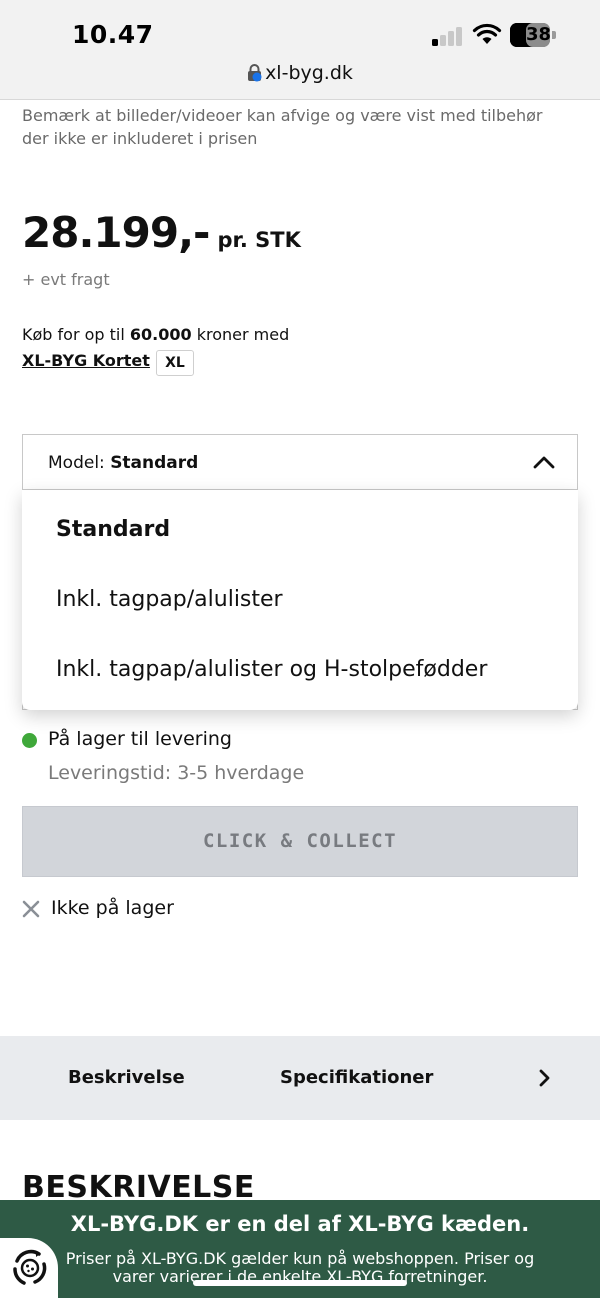 This screenshot has width=600, height=1298. I want to click on url-text: xl-byg.dk, so click(309, 73).